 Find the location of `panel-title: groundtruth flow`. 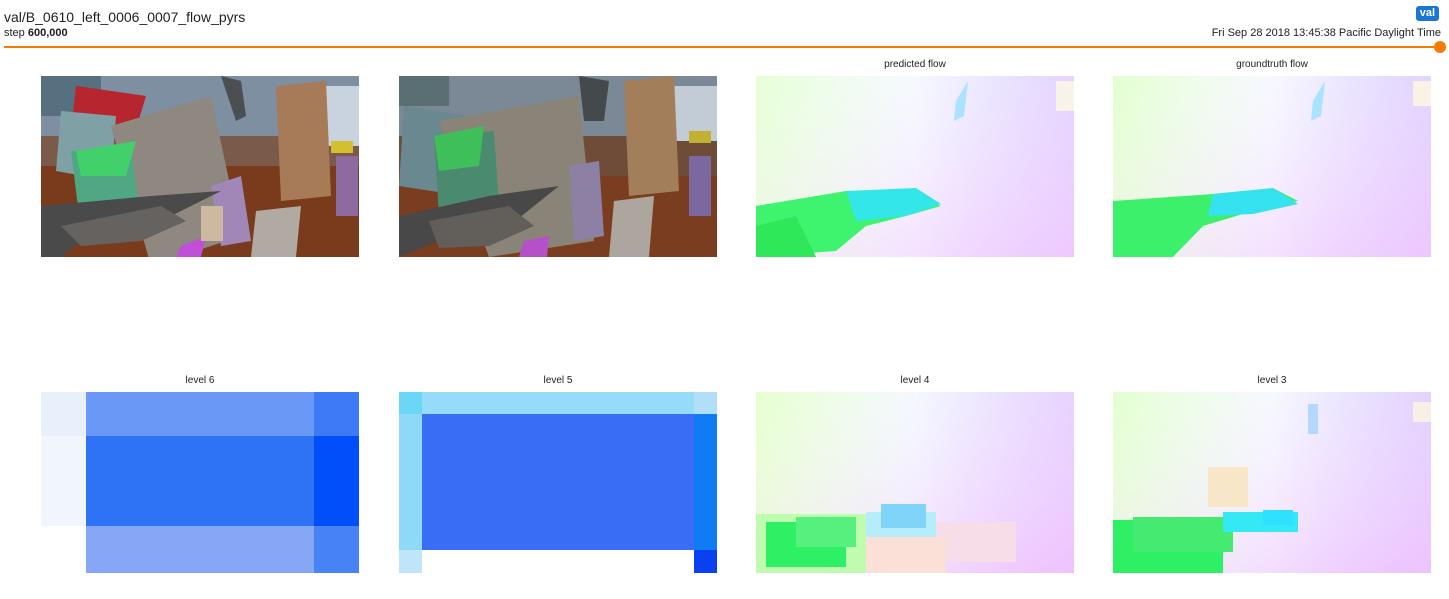

panel-title: groundtruth flow is located at coordinates (1272, 64).